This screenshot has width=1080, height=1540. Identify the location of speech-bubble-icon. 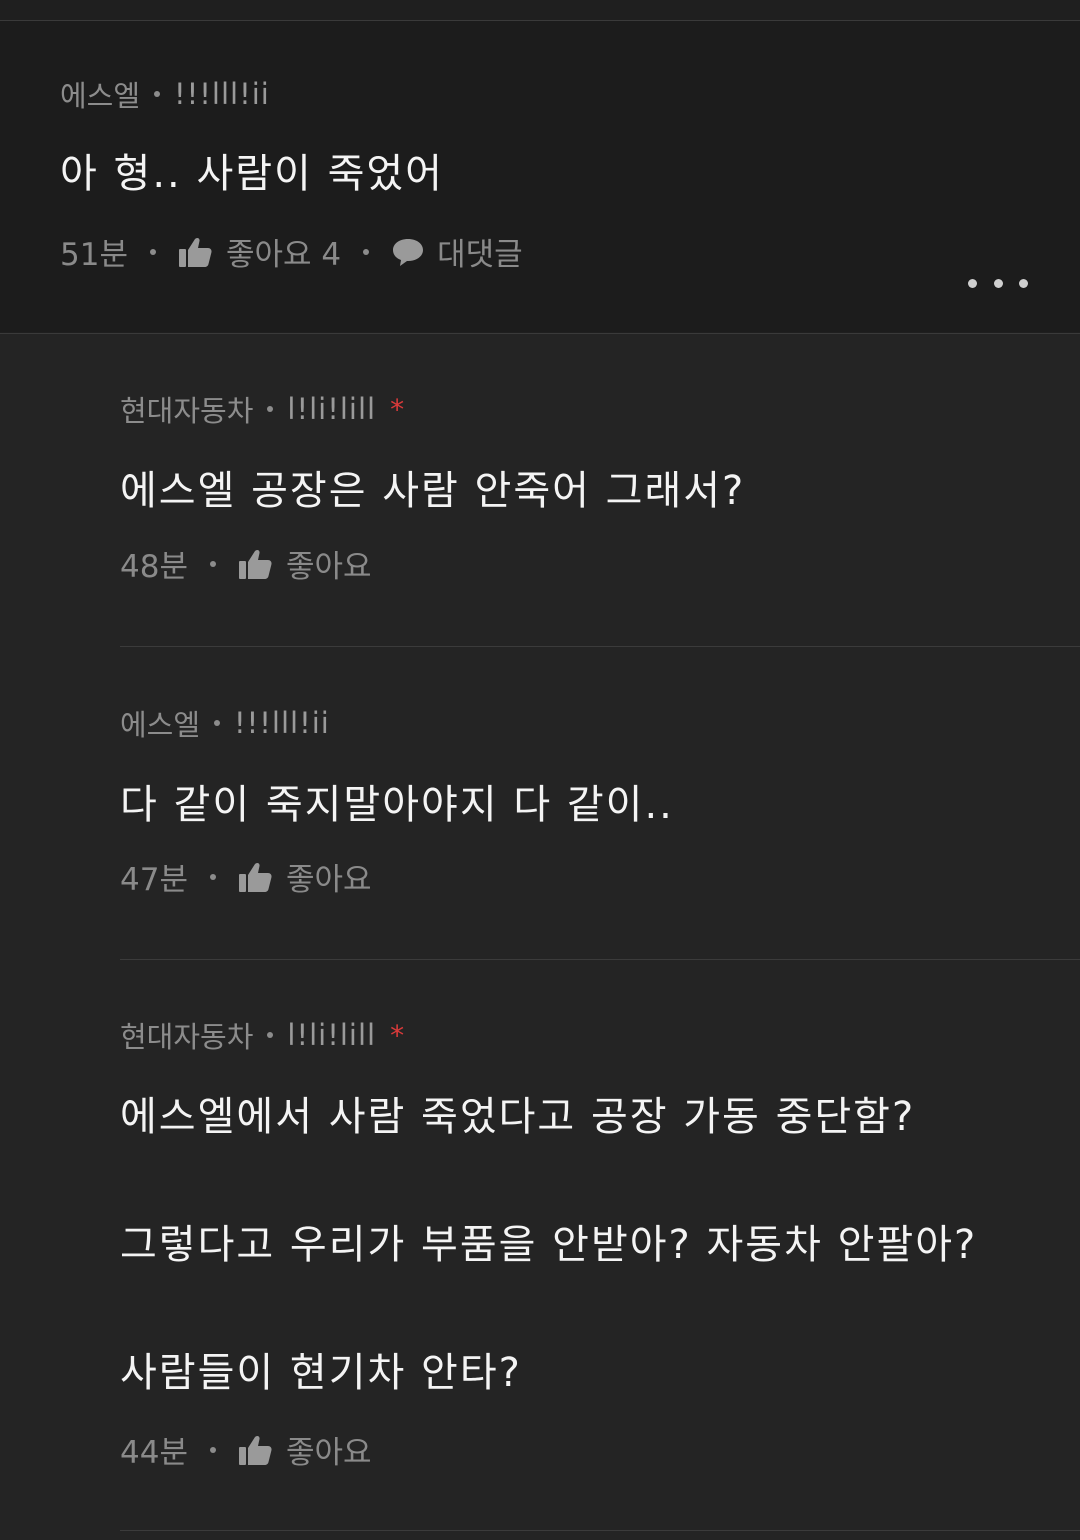
(408, 252).